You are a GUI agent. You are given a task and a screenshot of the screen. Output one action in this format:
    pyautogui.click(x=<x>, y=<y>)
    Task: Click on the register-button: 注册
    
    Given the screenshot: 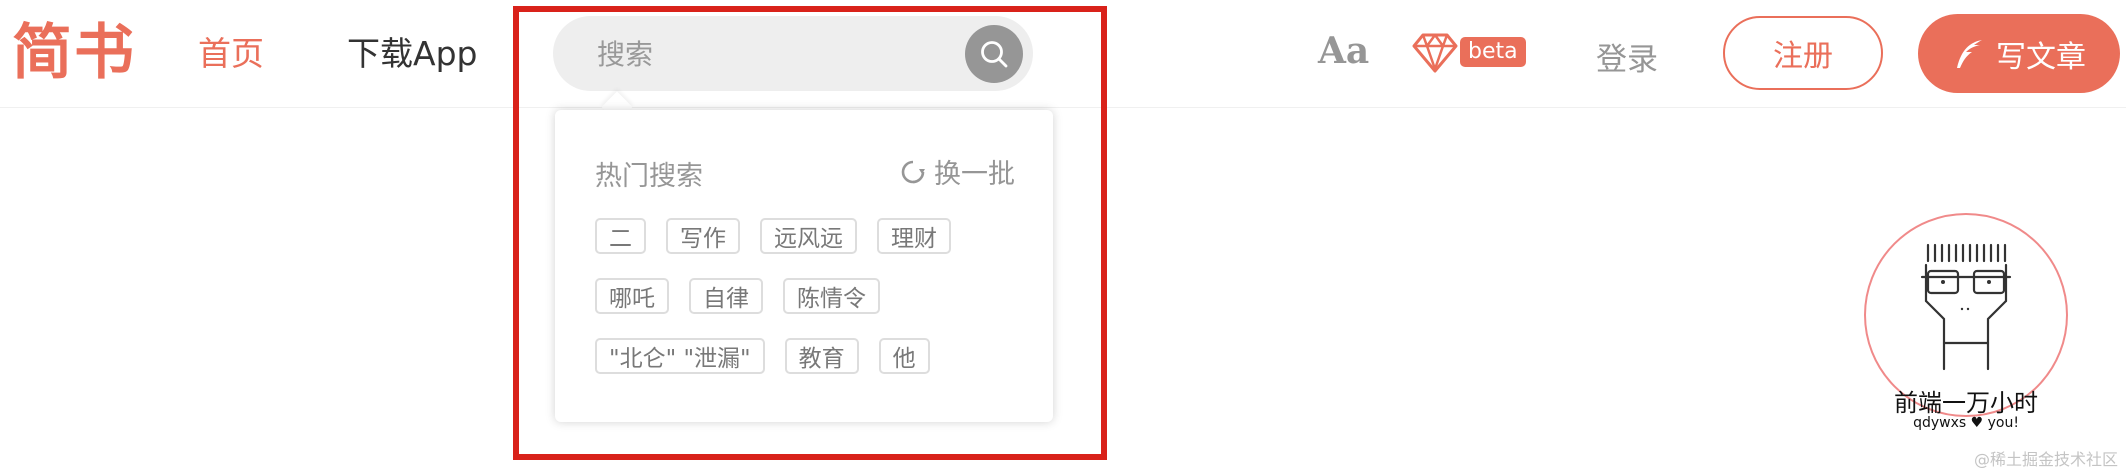 What is the action you would take?
    pyautogui.click(x=1803, y=53)
    